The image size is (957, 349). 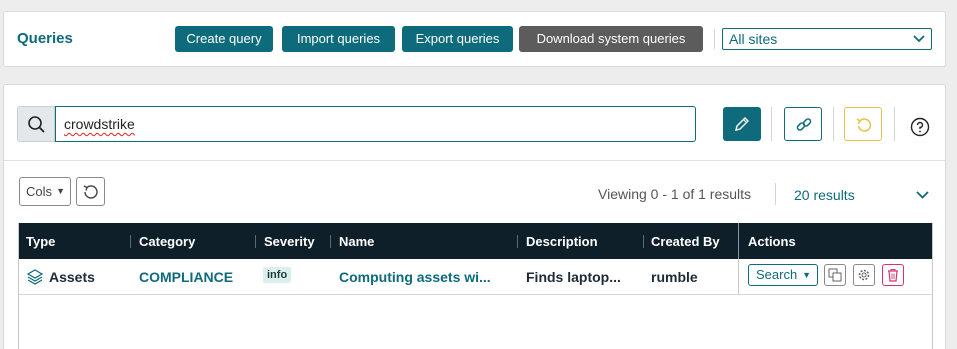 What do you see at coordinates (777, 274) in the screenshot?
I see `search-action-label: Search` at bounding box center [777, 274].